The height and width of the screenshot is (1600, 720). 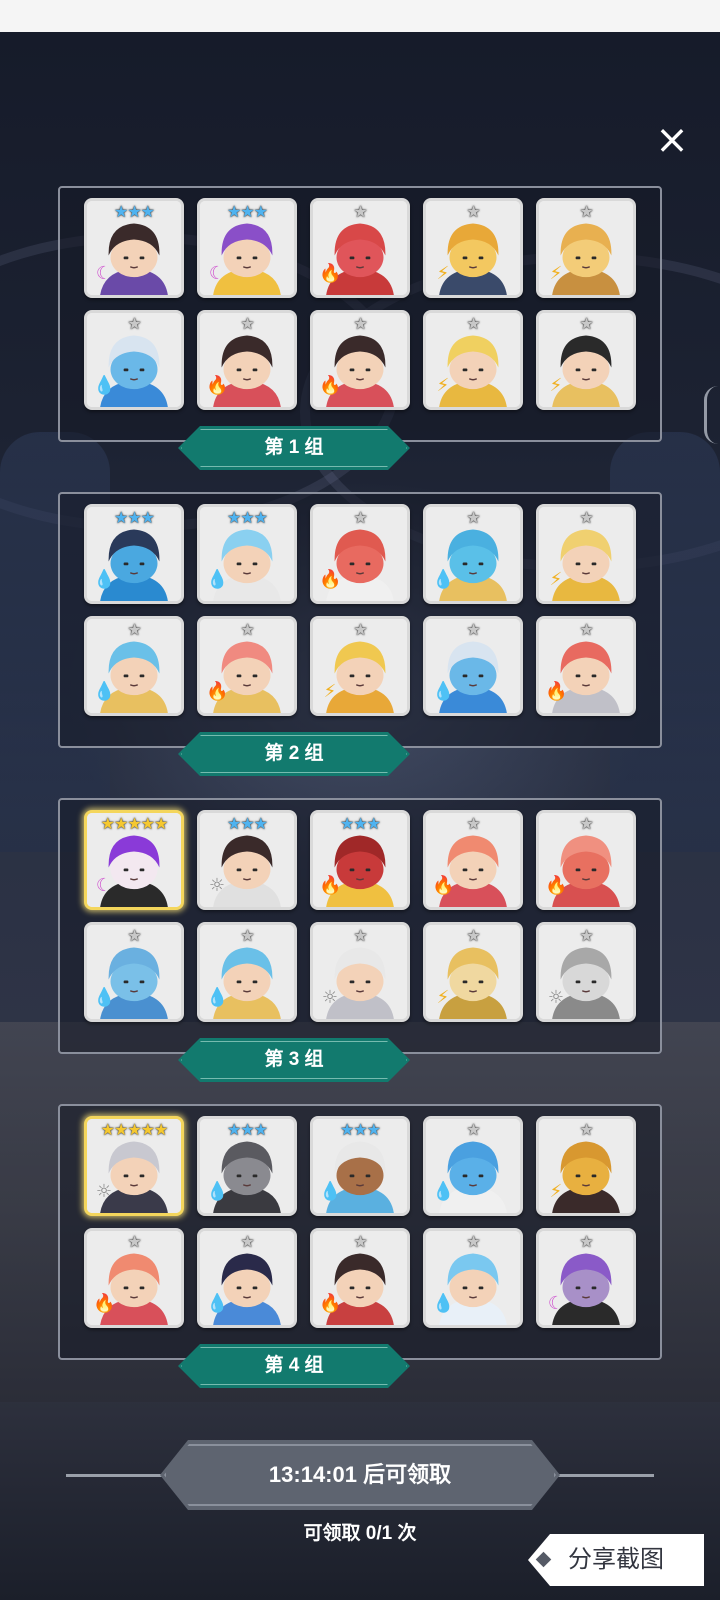 What do you see at coordinates (360, 304) in the screenshot?
I see `hero-grid: ★★★ ☾ ★★★ ☾ ★ 🔥 ★ ⚡ ★ ⚡ ★ 💧 ★ 🔥 ★ 🔥 ★ ⚡ ★ ⚡` at bounding box center [360, 304].